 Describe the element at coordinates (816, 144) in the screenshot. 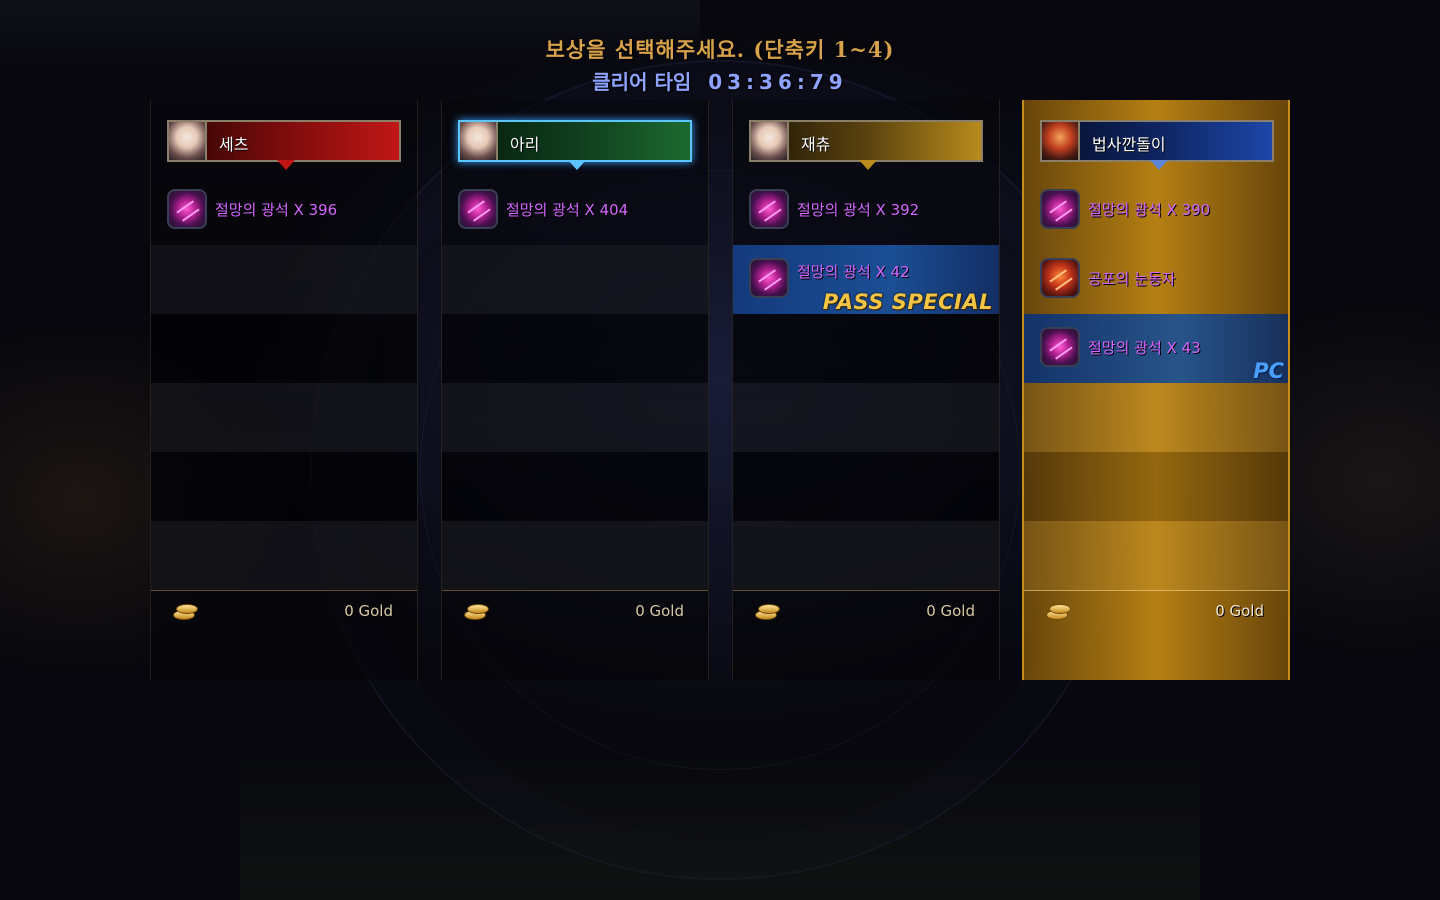

I see `player-name: 재츄` at that location.